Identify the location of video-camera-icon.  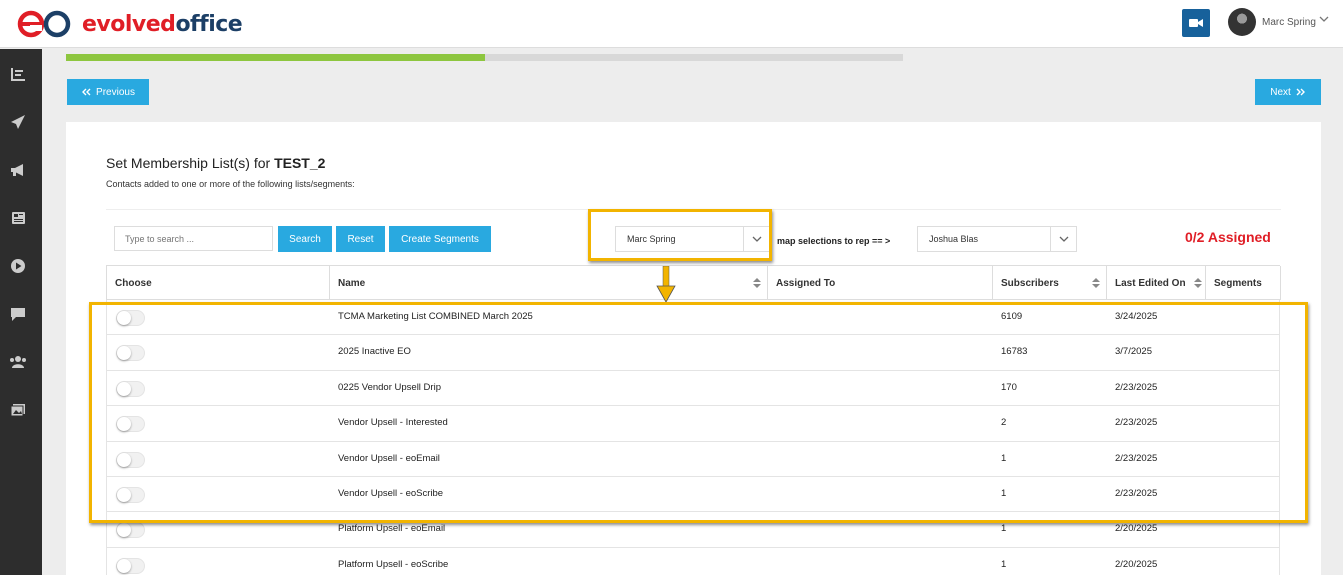
(1196, 23).